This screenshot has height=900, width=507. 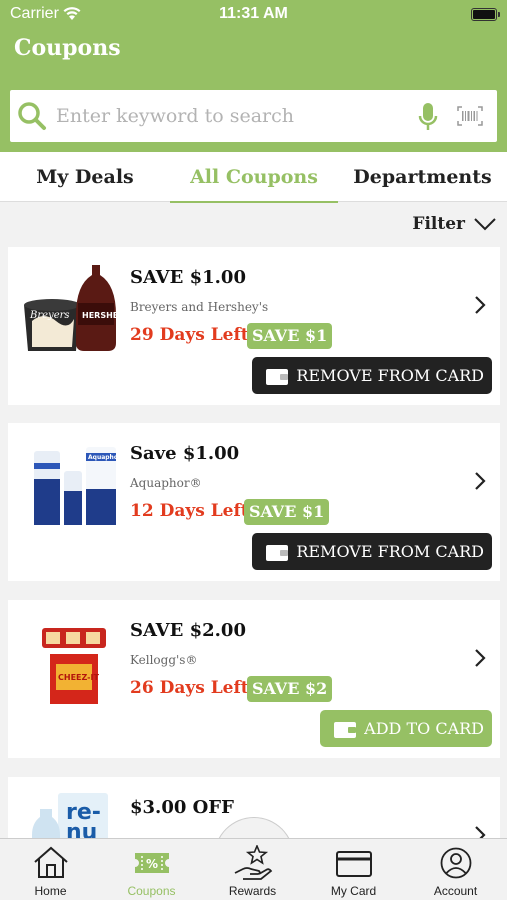 What do you see at coordinates (85, 177) in the screenshot?
I see `tab-my-deals: My Deals` at bounding box center [85, 177].